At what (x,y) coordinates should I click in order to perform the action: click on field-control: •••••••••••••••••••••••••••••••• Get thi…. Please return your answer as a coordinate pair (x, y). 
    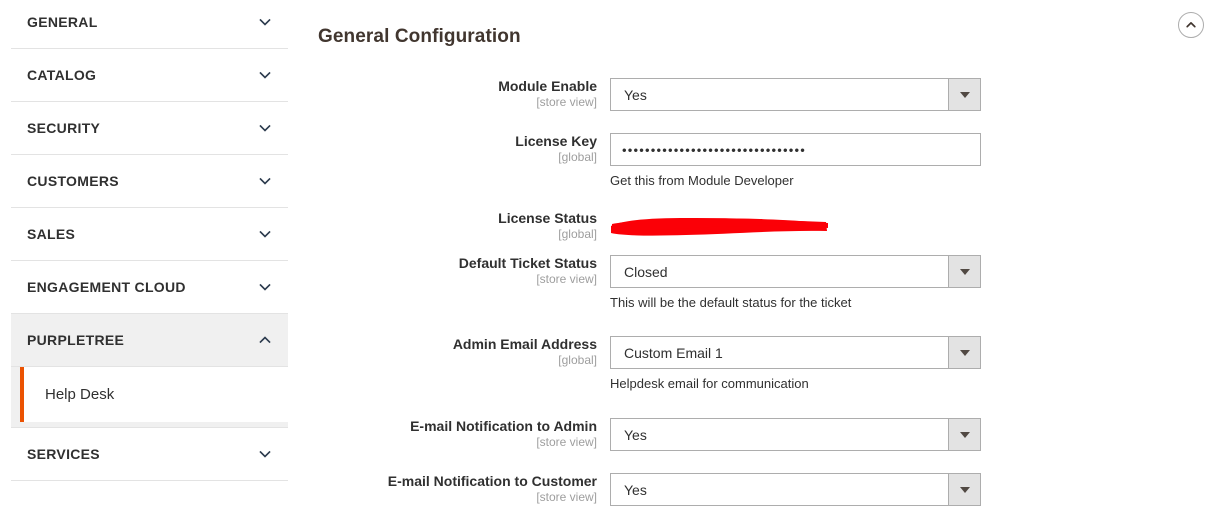
    Looking at the image, I should click on (795, 161).